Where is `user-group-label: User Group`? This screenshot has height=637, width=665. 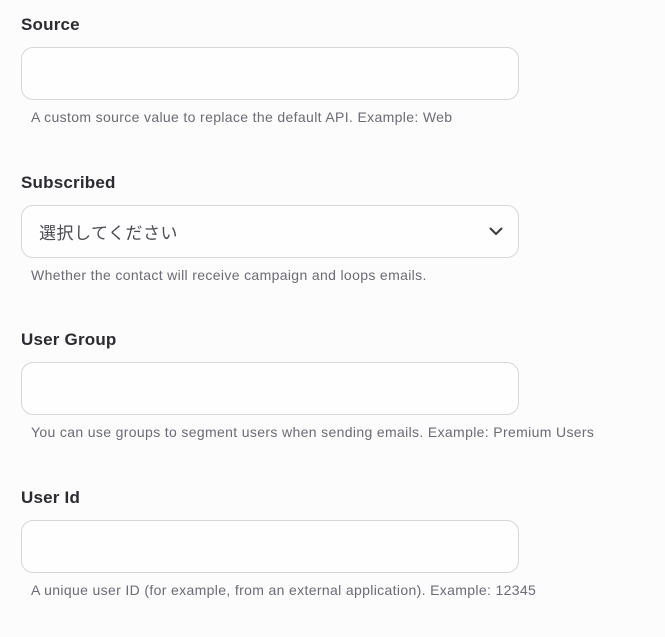 user-group-label: User Group is located at coordinates (69, 339).